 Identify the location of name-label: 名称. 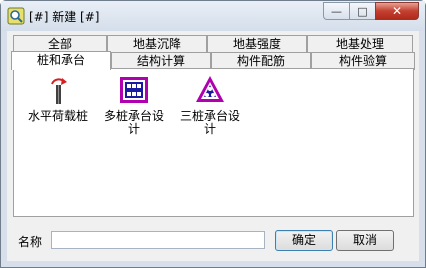
(30, 242).